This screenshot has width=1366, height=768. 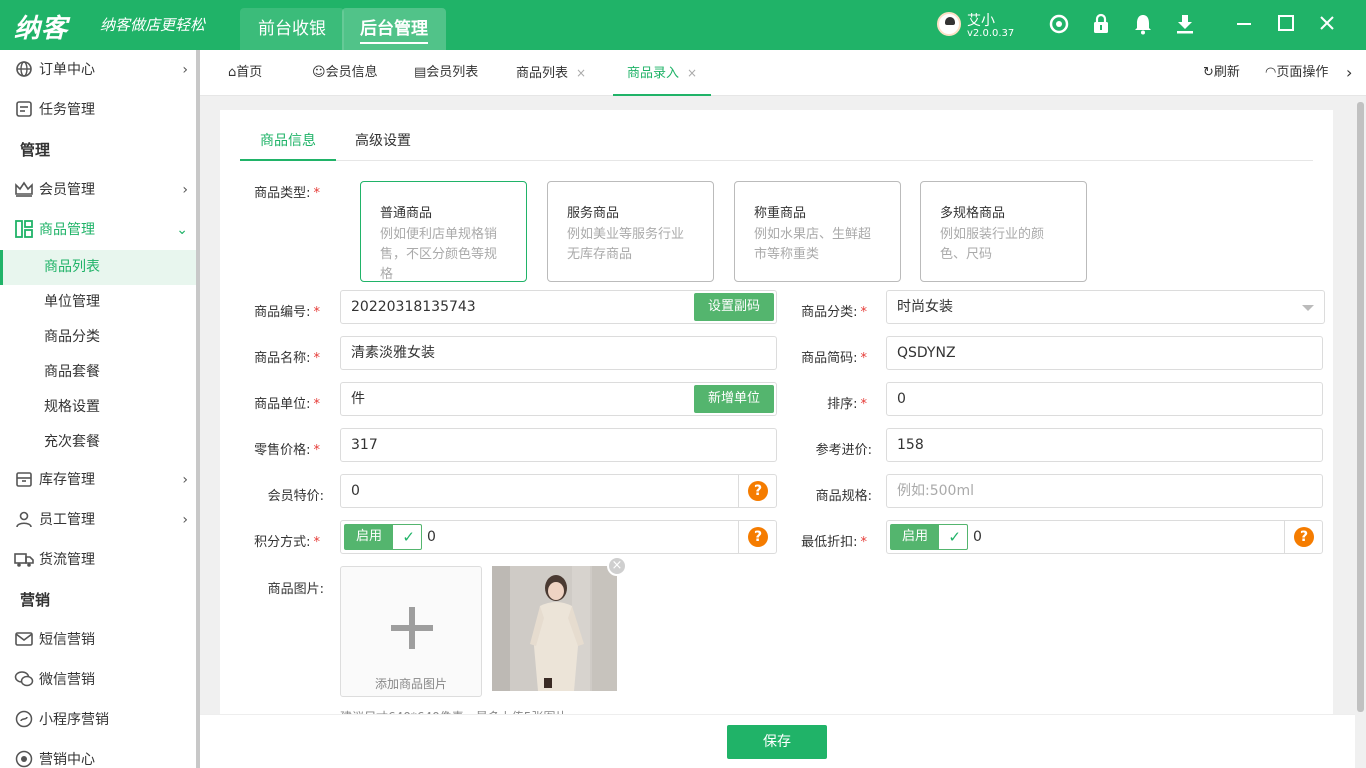 I want to click on tab-member-list: ▤会员列表, so click(x=446, y=73).